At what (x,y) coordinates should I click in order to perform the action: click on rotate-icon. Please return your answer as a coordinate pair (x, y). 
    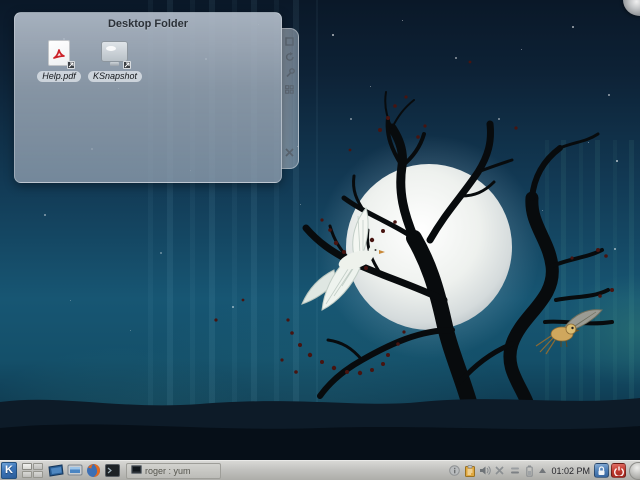
    Looking at the image, I should click on (290, 57).